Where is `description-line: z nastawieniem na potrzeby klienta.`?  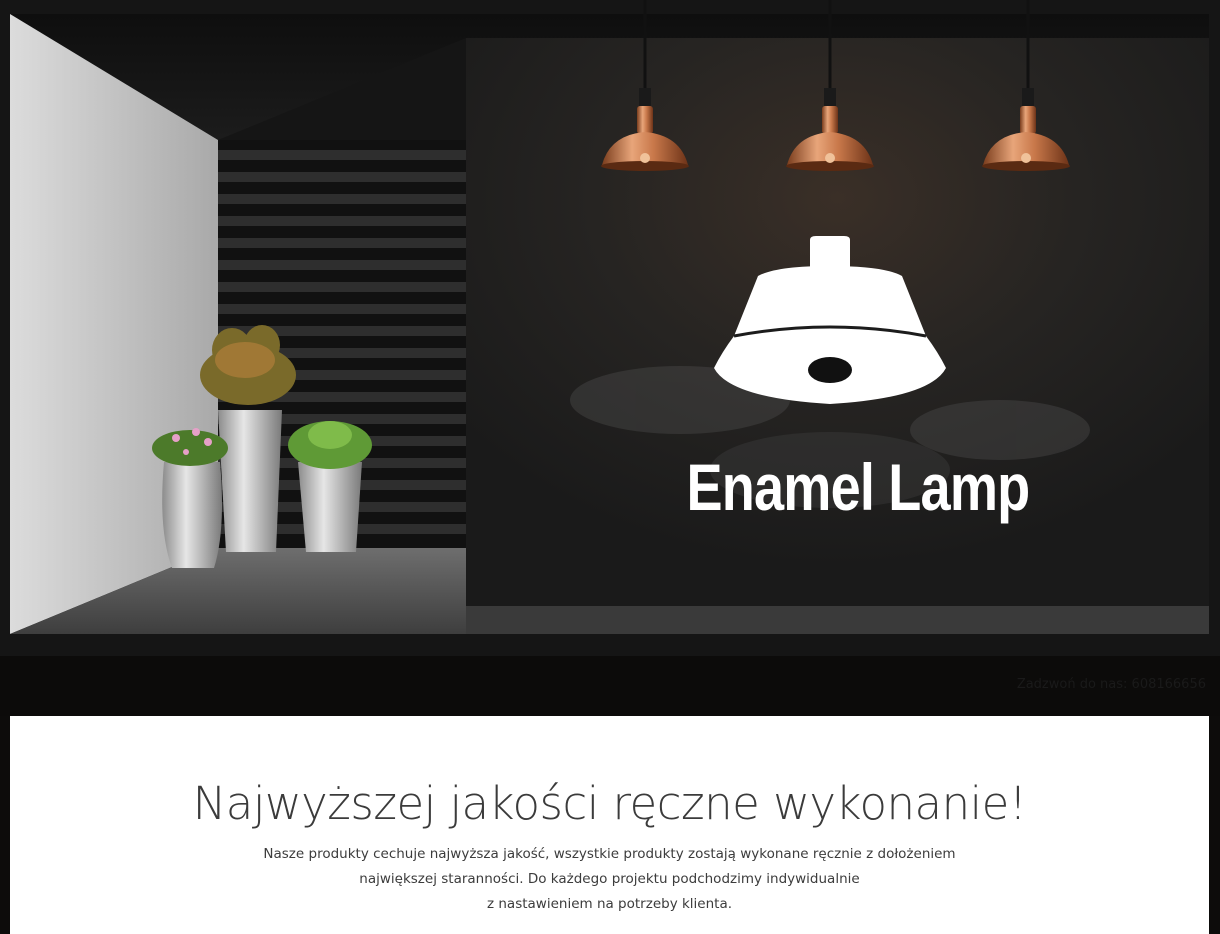 description-line: z nastawieniem na potrzeby klienta. is located at coordinates (609, 904).